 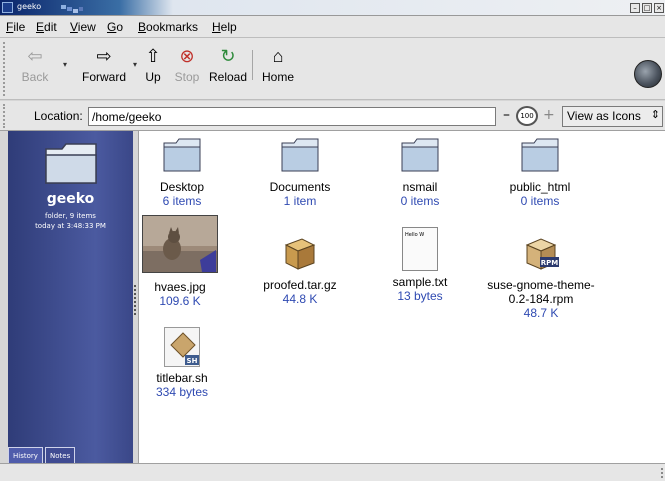 I want to click on file-info: 109.6 K, so click(x=180, y=301).